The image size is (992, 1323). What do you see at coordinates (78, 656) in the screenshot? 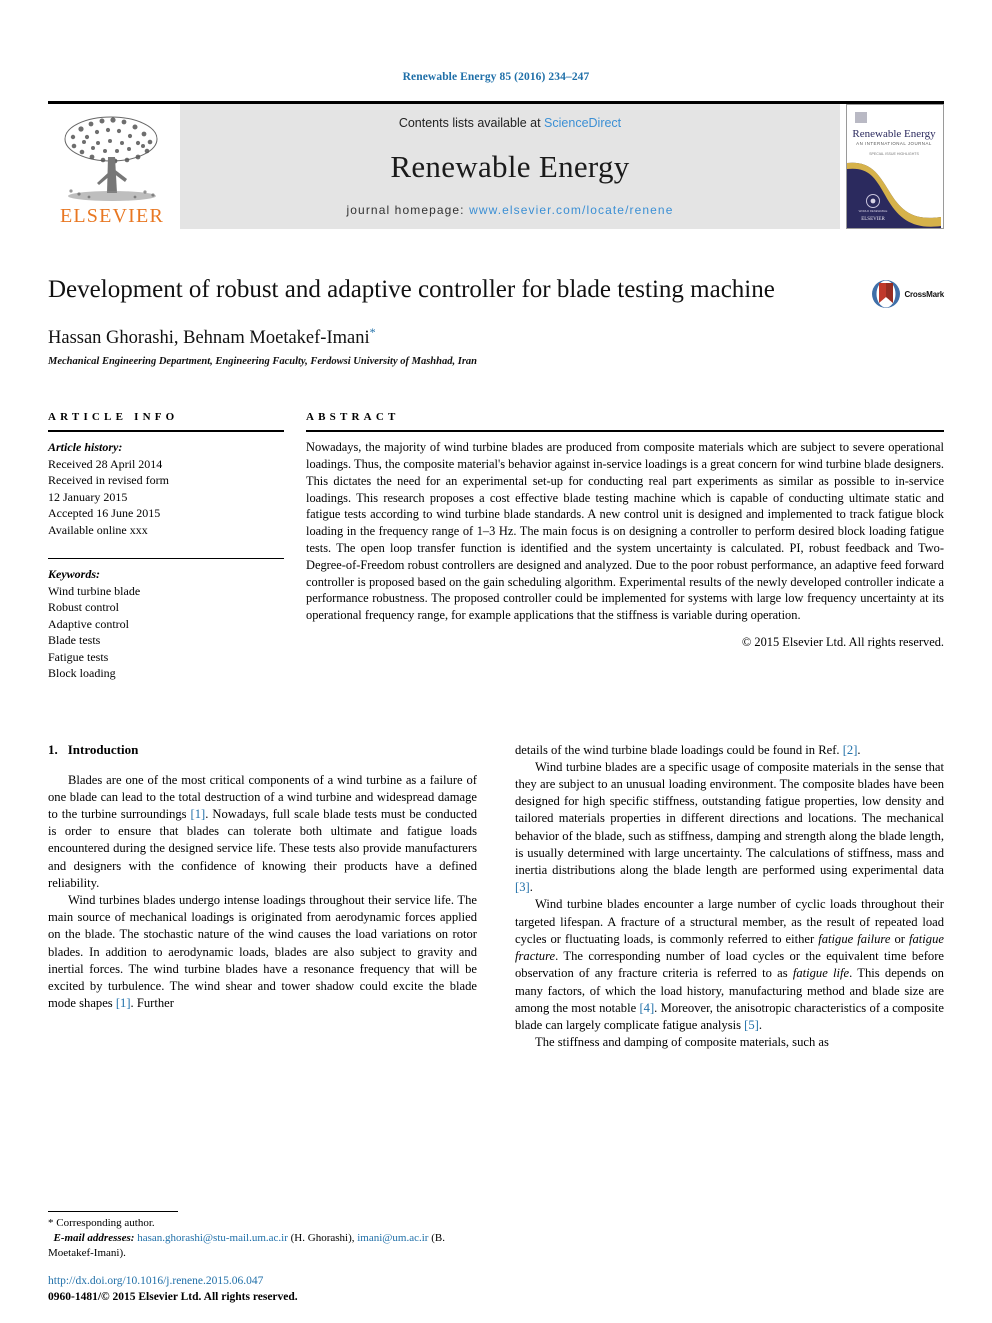
I see `keyword-item: Fatigue tests` at bounding box center [78, 656].